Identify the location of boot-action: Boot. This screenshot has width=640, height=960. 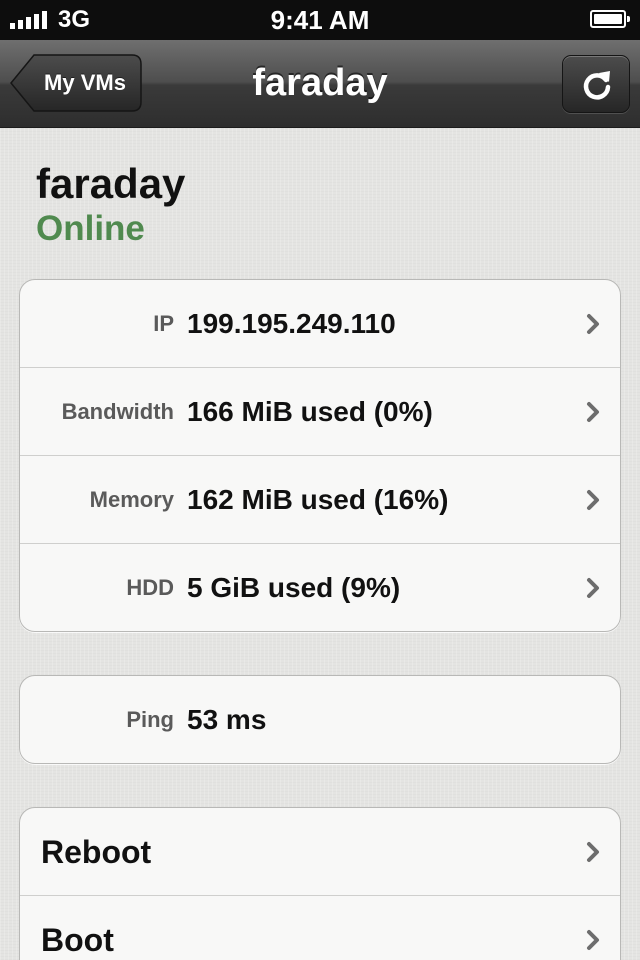
(320, 928).